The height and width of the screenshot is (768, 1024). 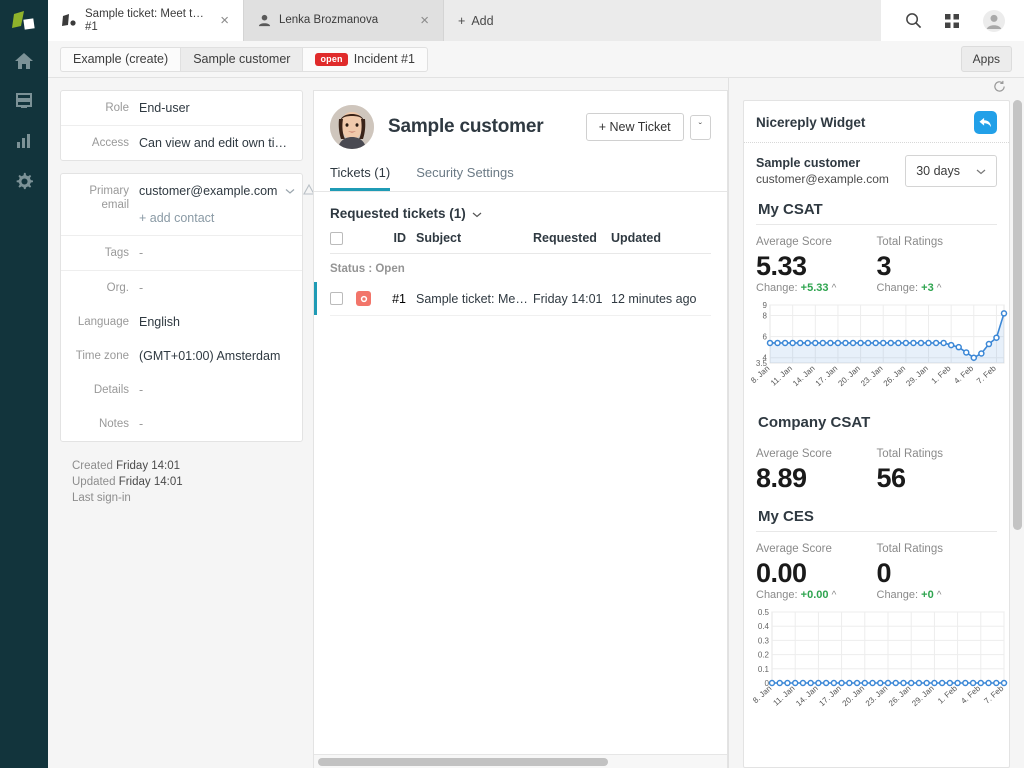 I want to click on add-tab-button: + Add, so click(x=476, y=20).